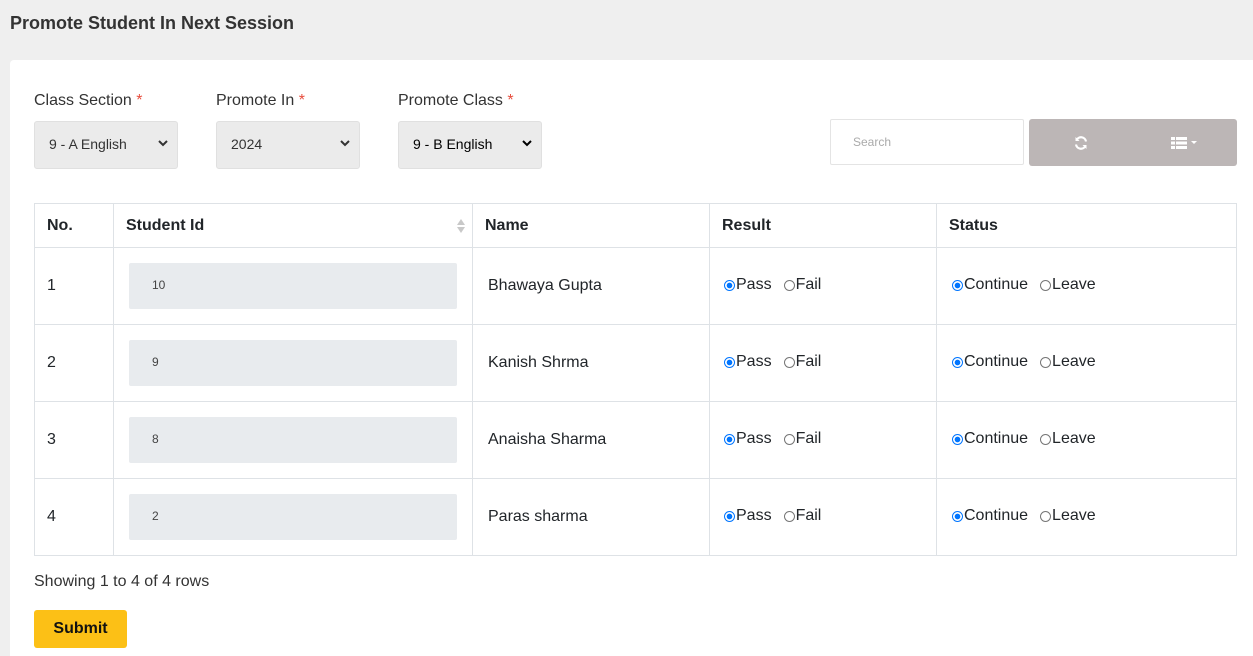 This screenshot has height=656, width=1253. I want to click on header-result: Result, so click(823, 225).